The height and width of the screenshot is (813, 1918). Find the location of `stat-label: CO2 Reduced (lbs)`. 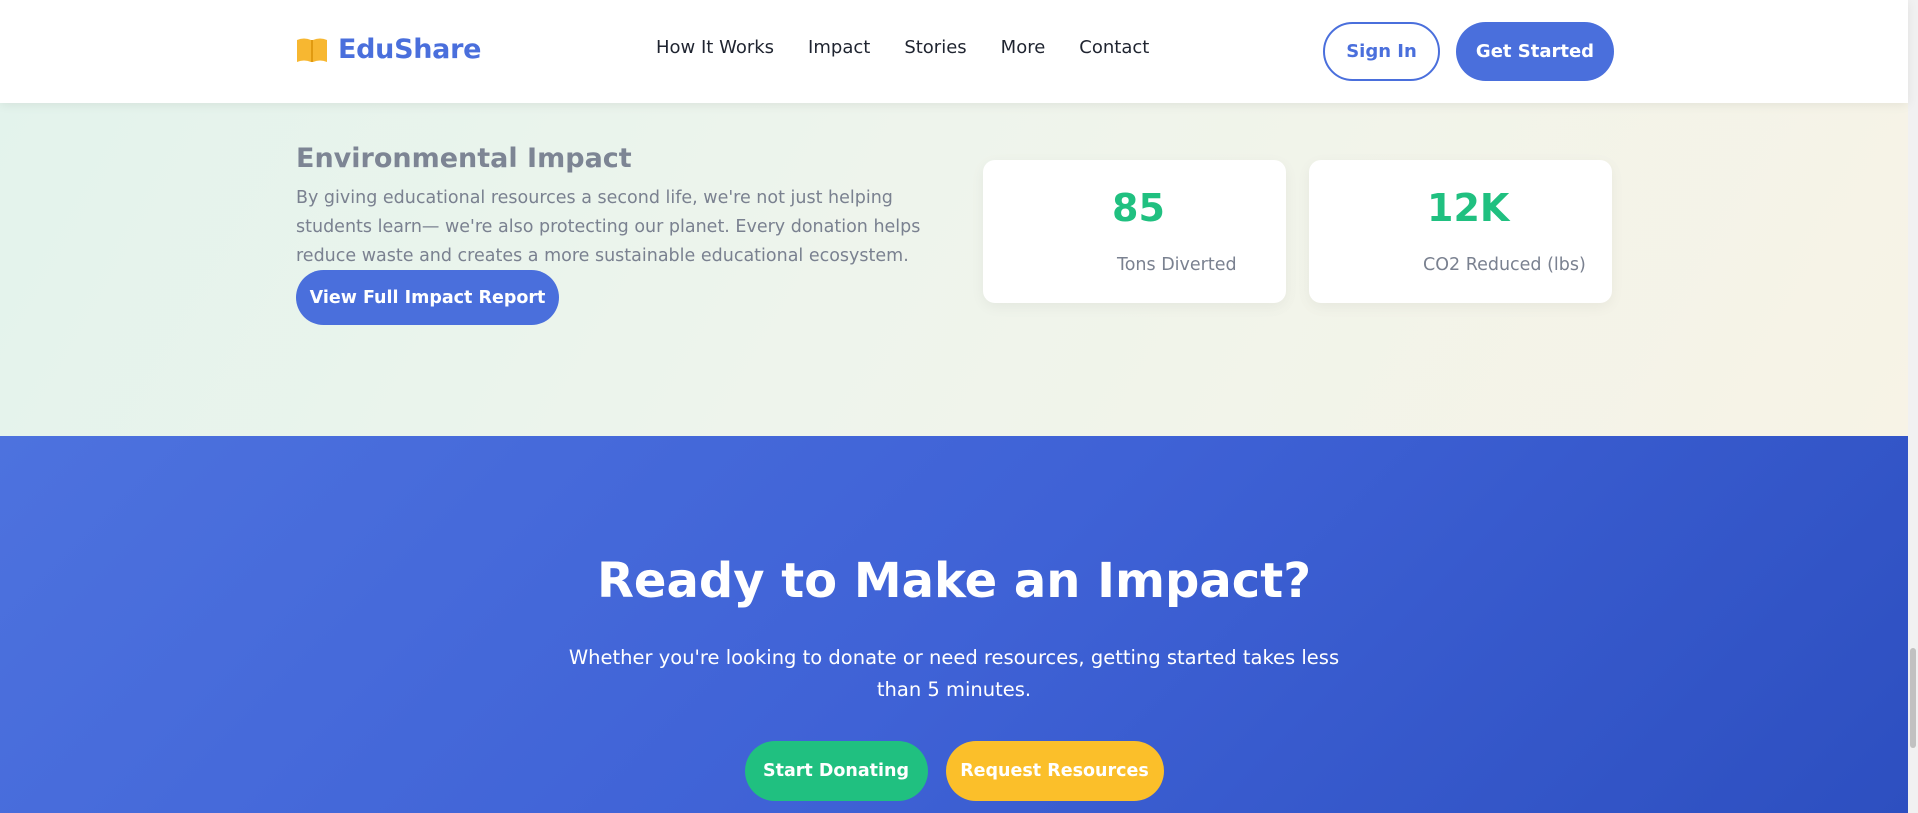

stat-label: CO2 Reduced (lbs) is located at coordinates (1504, 265).